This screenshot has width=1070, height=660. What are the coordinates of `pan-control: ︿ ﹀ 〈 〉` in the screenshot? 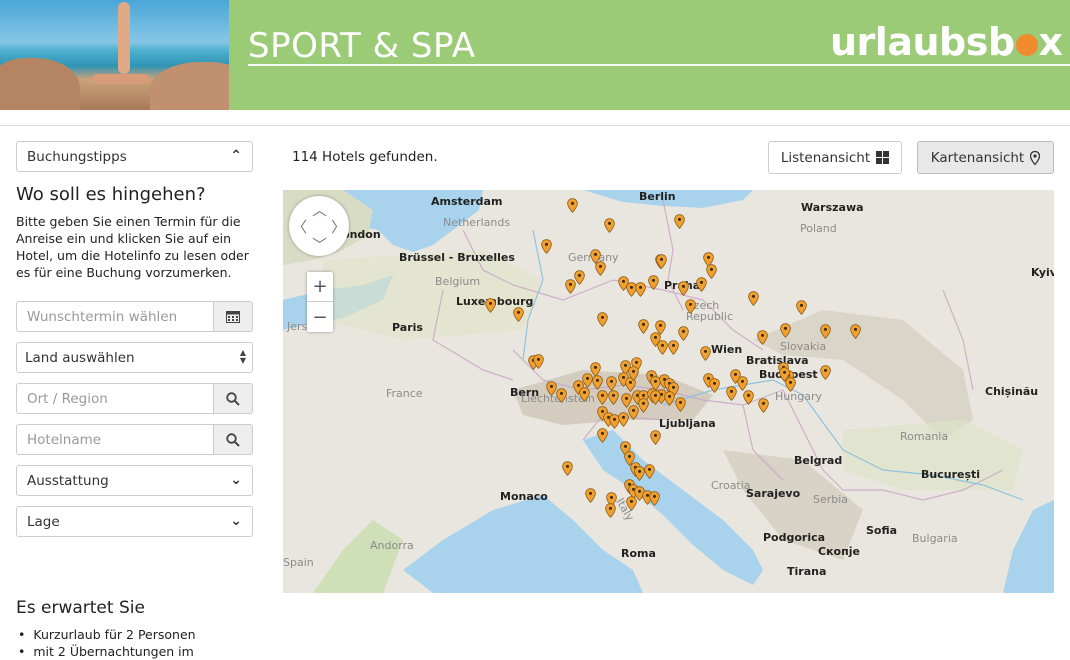 It's located at (319, 226).